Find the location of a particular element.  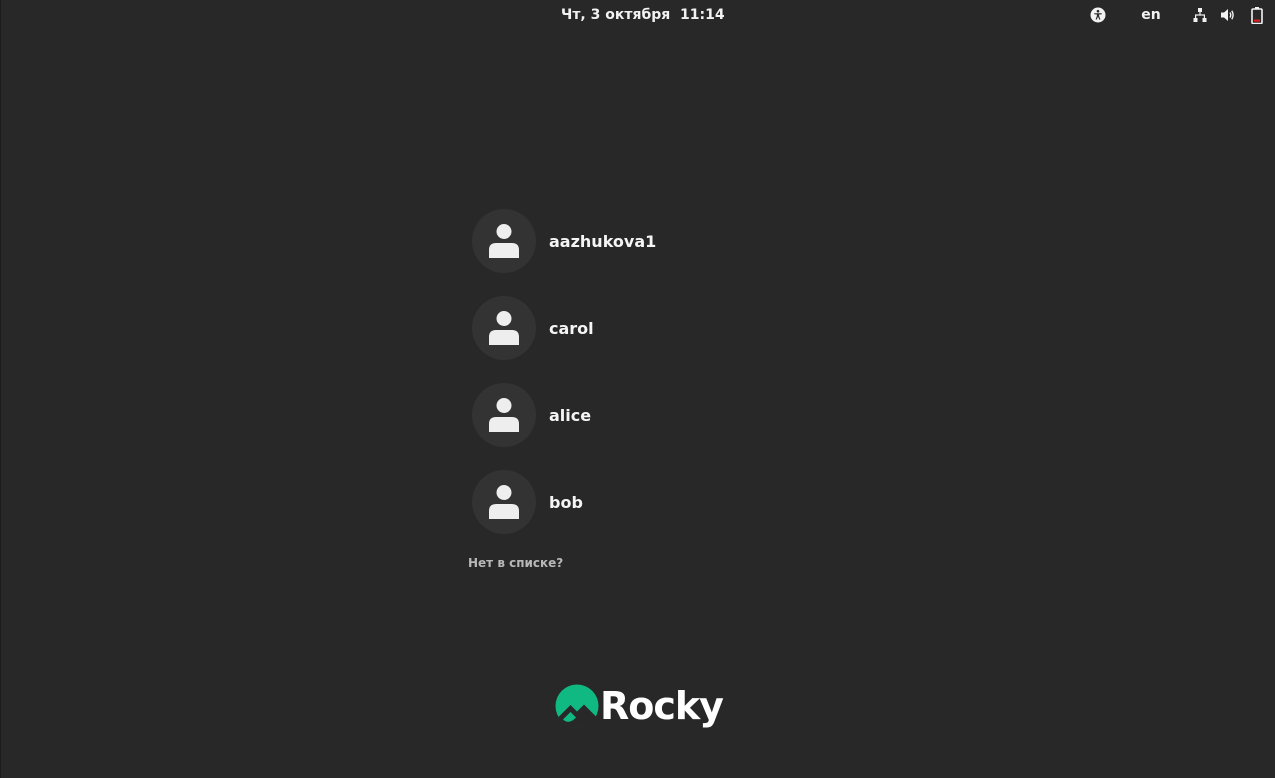

user-list: aazhukova1 carol alice bob is located at coordinates (642, 383).